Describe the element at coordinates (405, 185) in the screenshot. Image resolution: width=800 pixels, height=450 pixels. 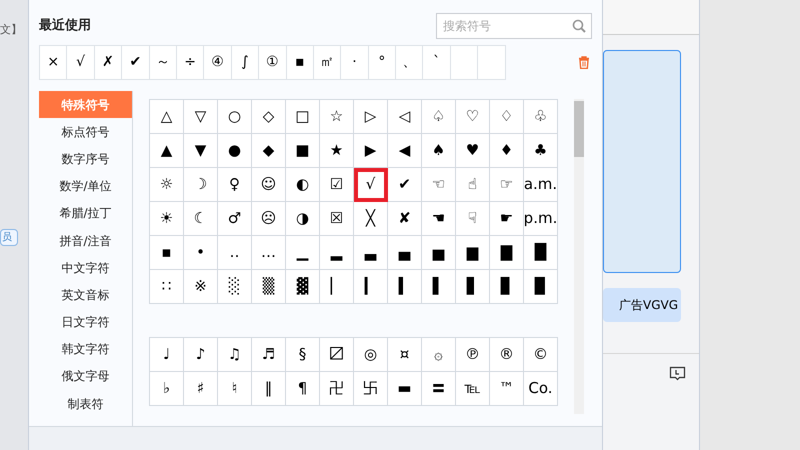
I see `symbol-cell: ✔` at that location.